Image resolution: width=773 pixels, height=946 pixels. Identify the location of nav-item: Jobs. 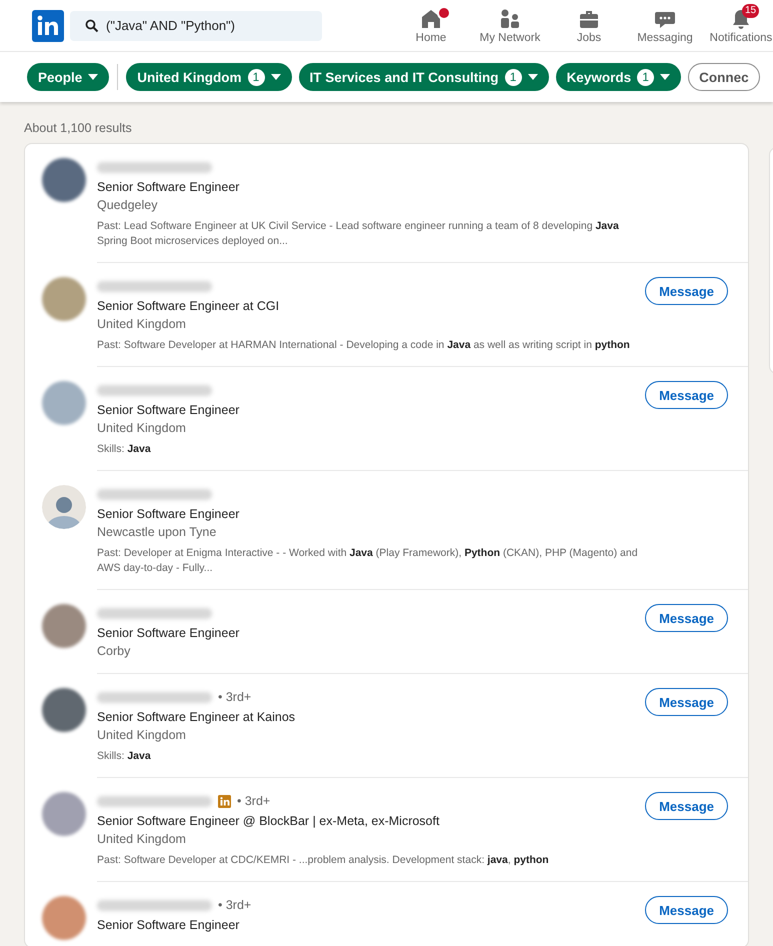
(589, 25).